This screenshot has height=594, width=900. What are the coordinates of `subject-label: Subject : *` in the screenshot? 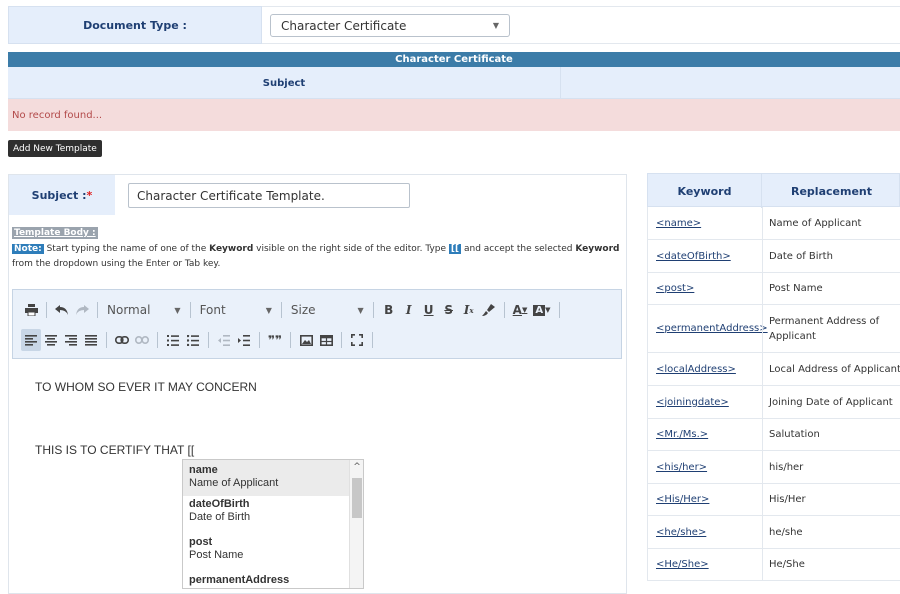 It's located at (62, 195).